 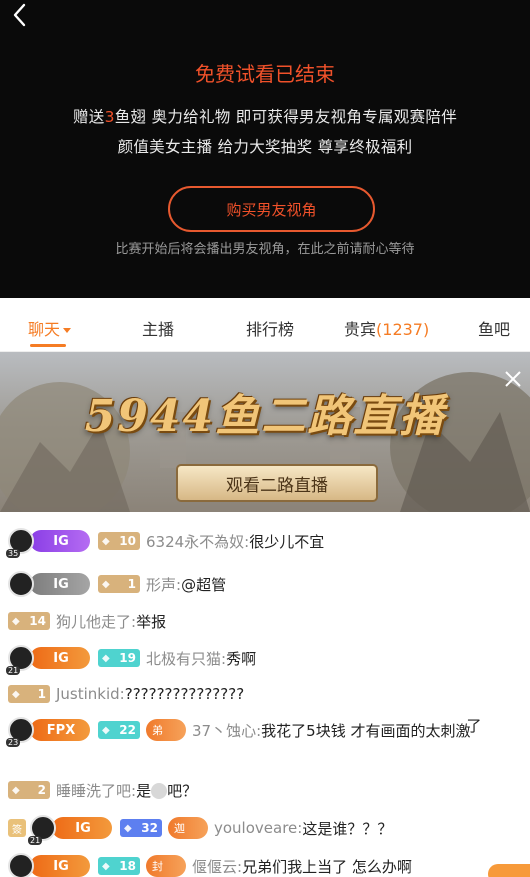 I want to click on username: youloveare:, so click(x=258, y=828).